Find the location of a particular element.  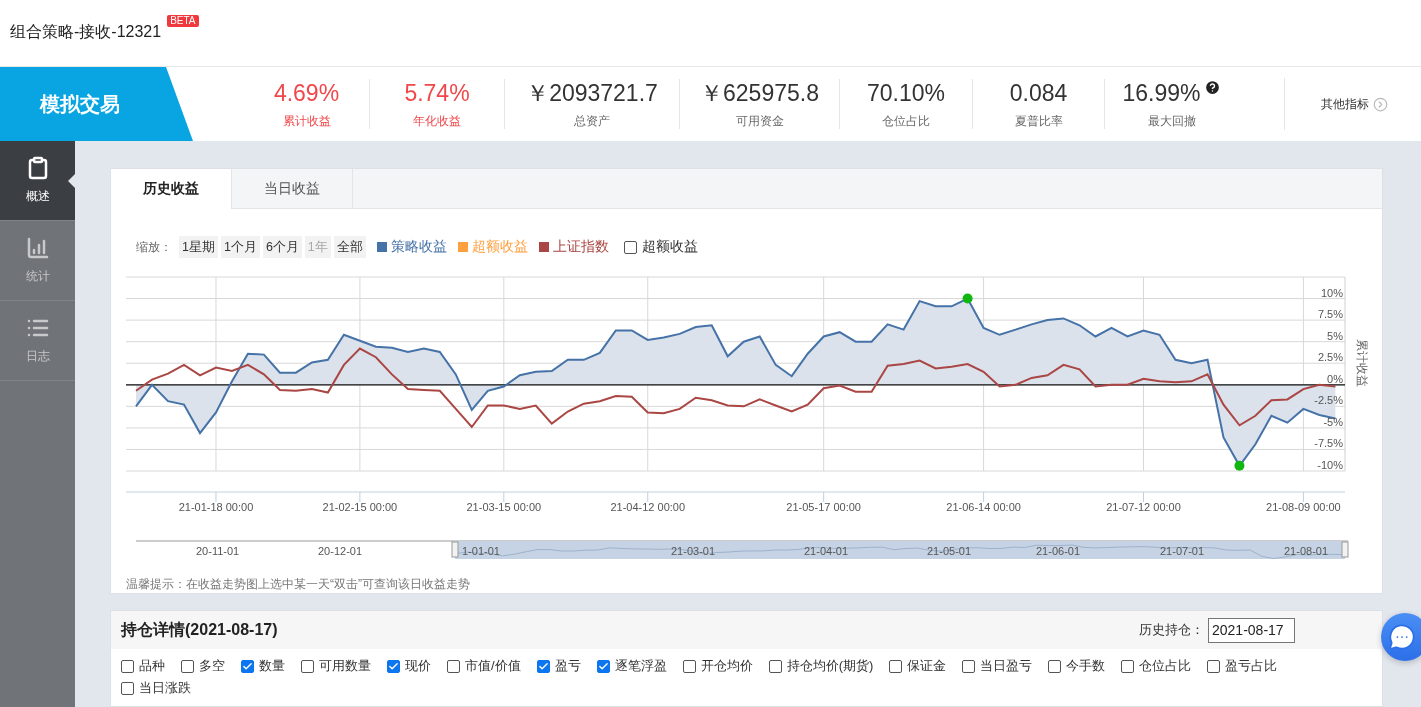

checkbox-label: 盈亏 is located at coordinates (567, 666).